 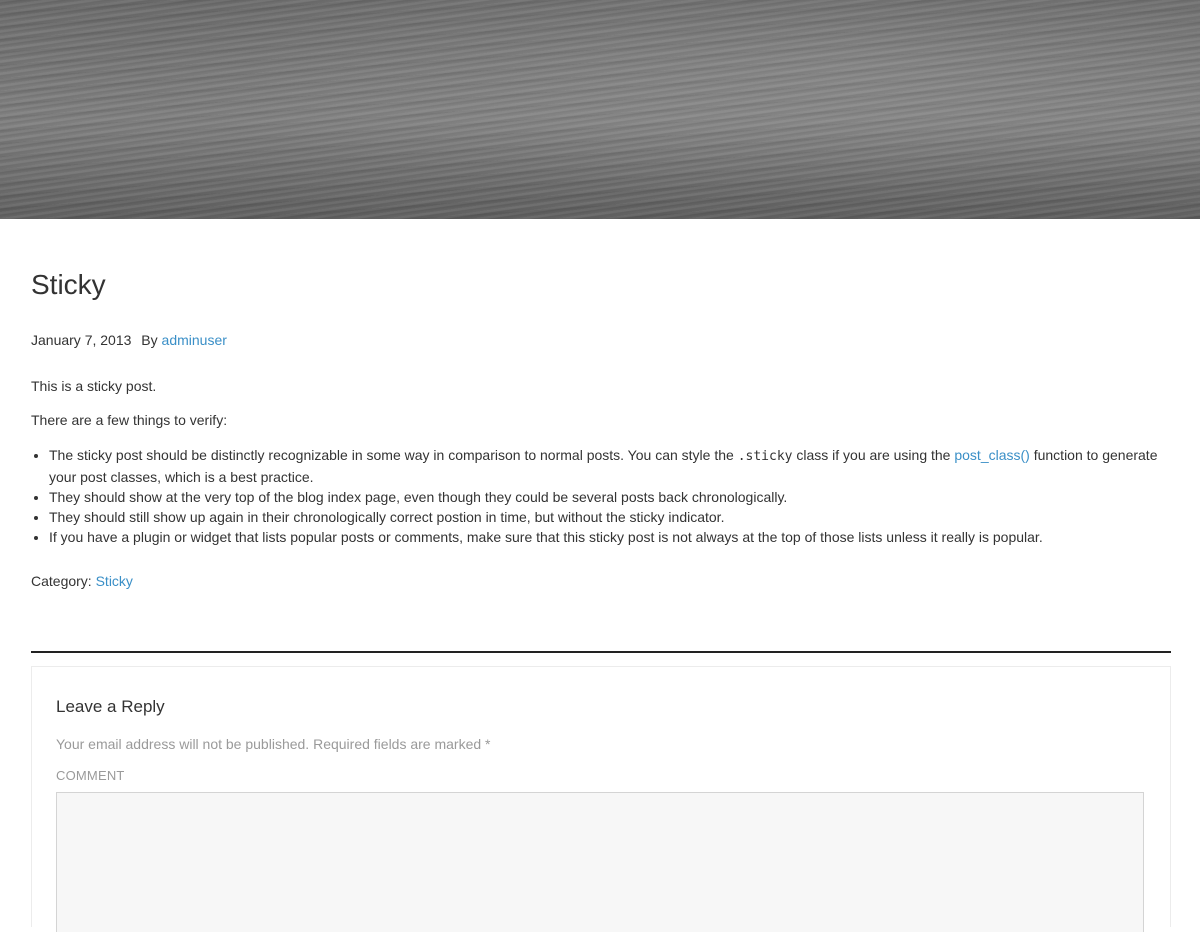 I want to click on post-category: Category: Sticky, so click(x=82, y=581).